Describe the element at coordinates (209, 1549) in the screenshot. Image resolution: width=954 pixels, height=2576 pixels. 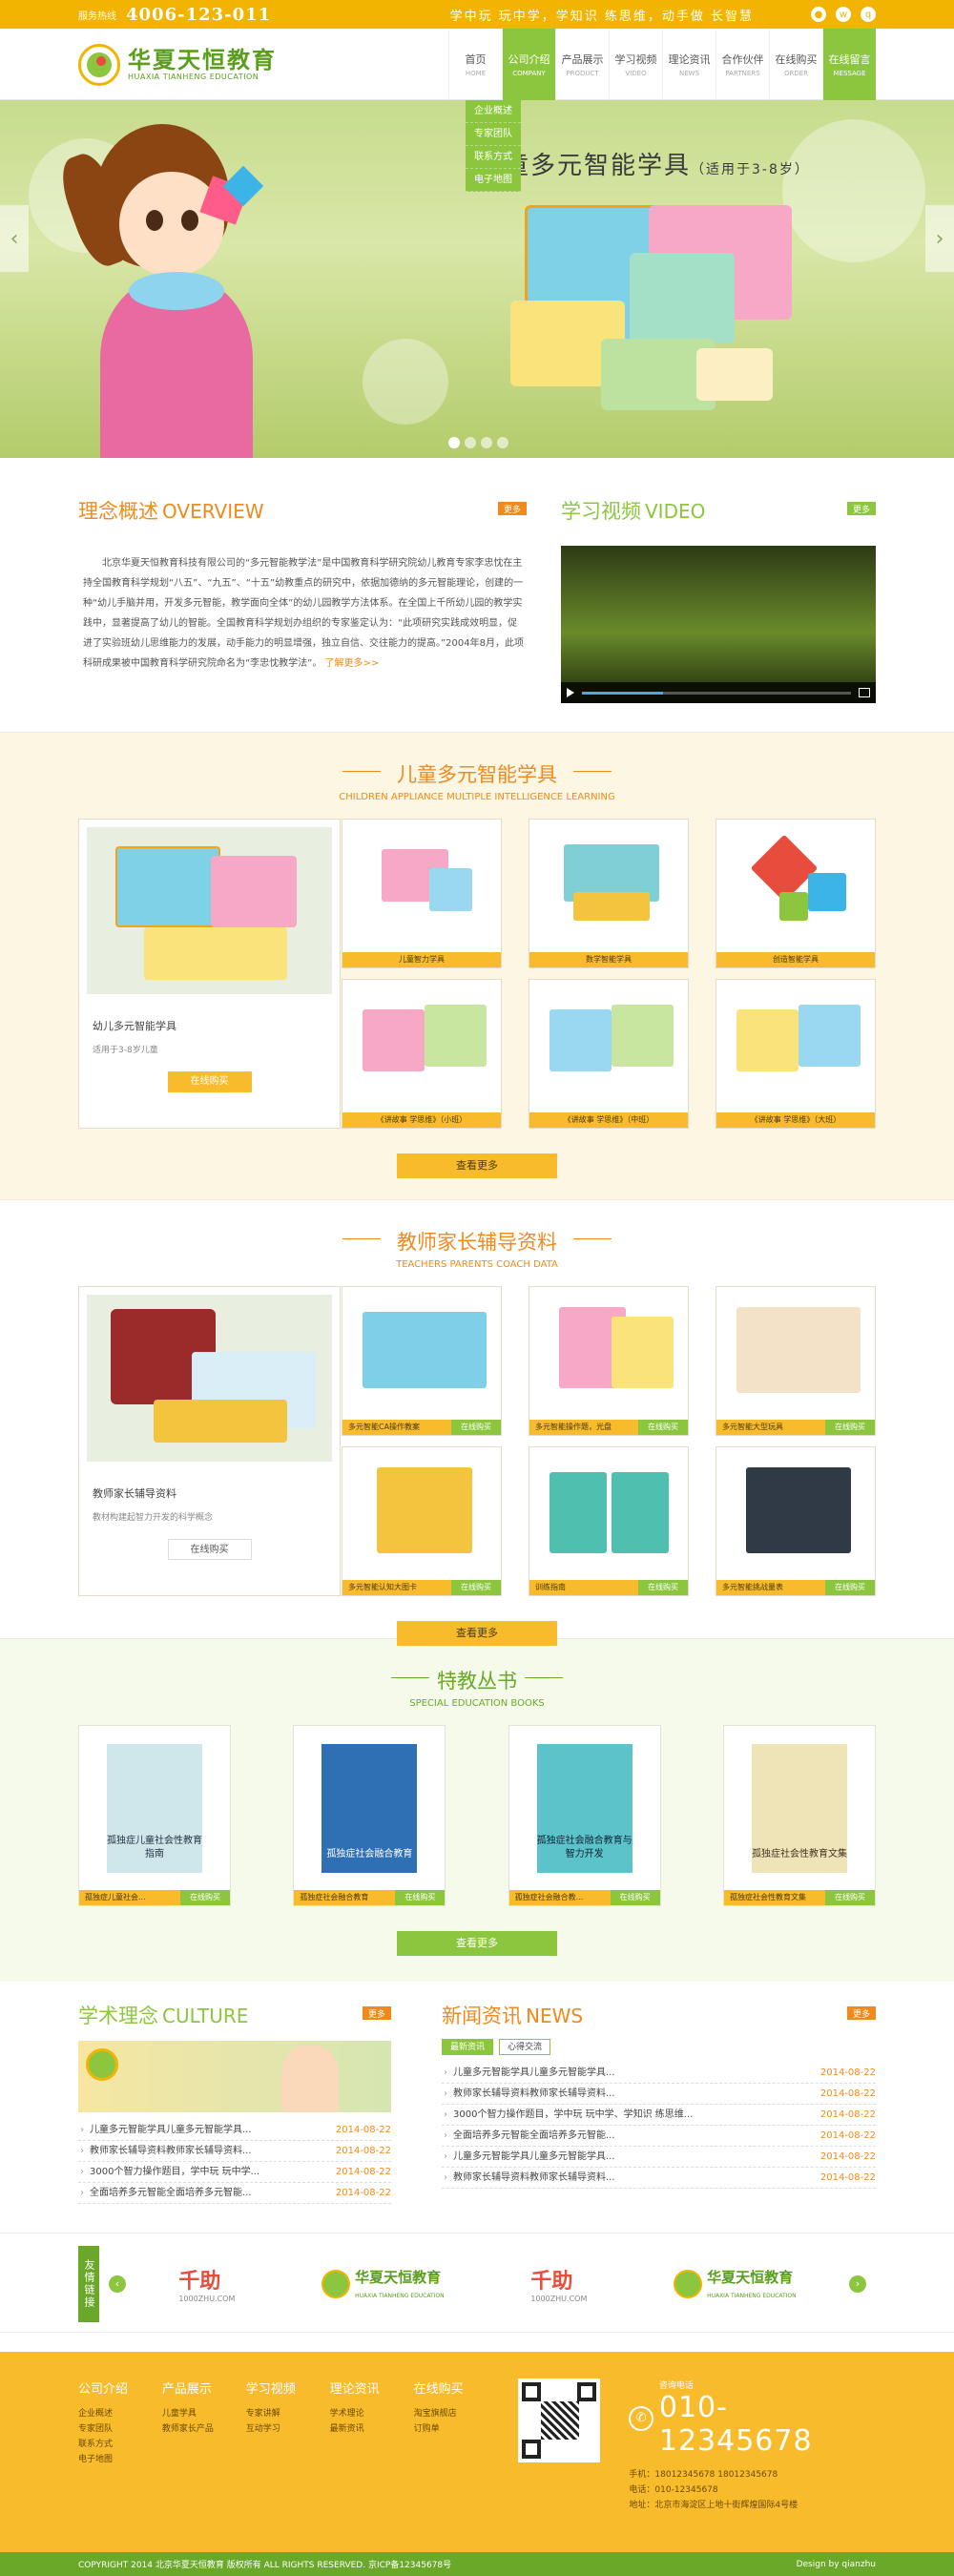
I see `teachers-buy-button: 在线购买` at that location.